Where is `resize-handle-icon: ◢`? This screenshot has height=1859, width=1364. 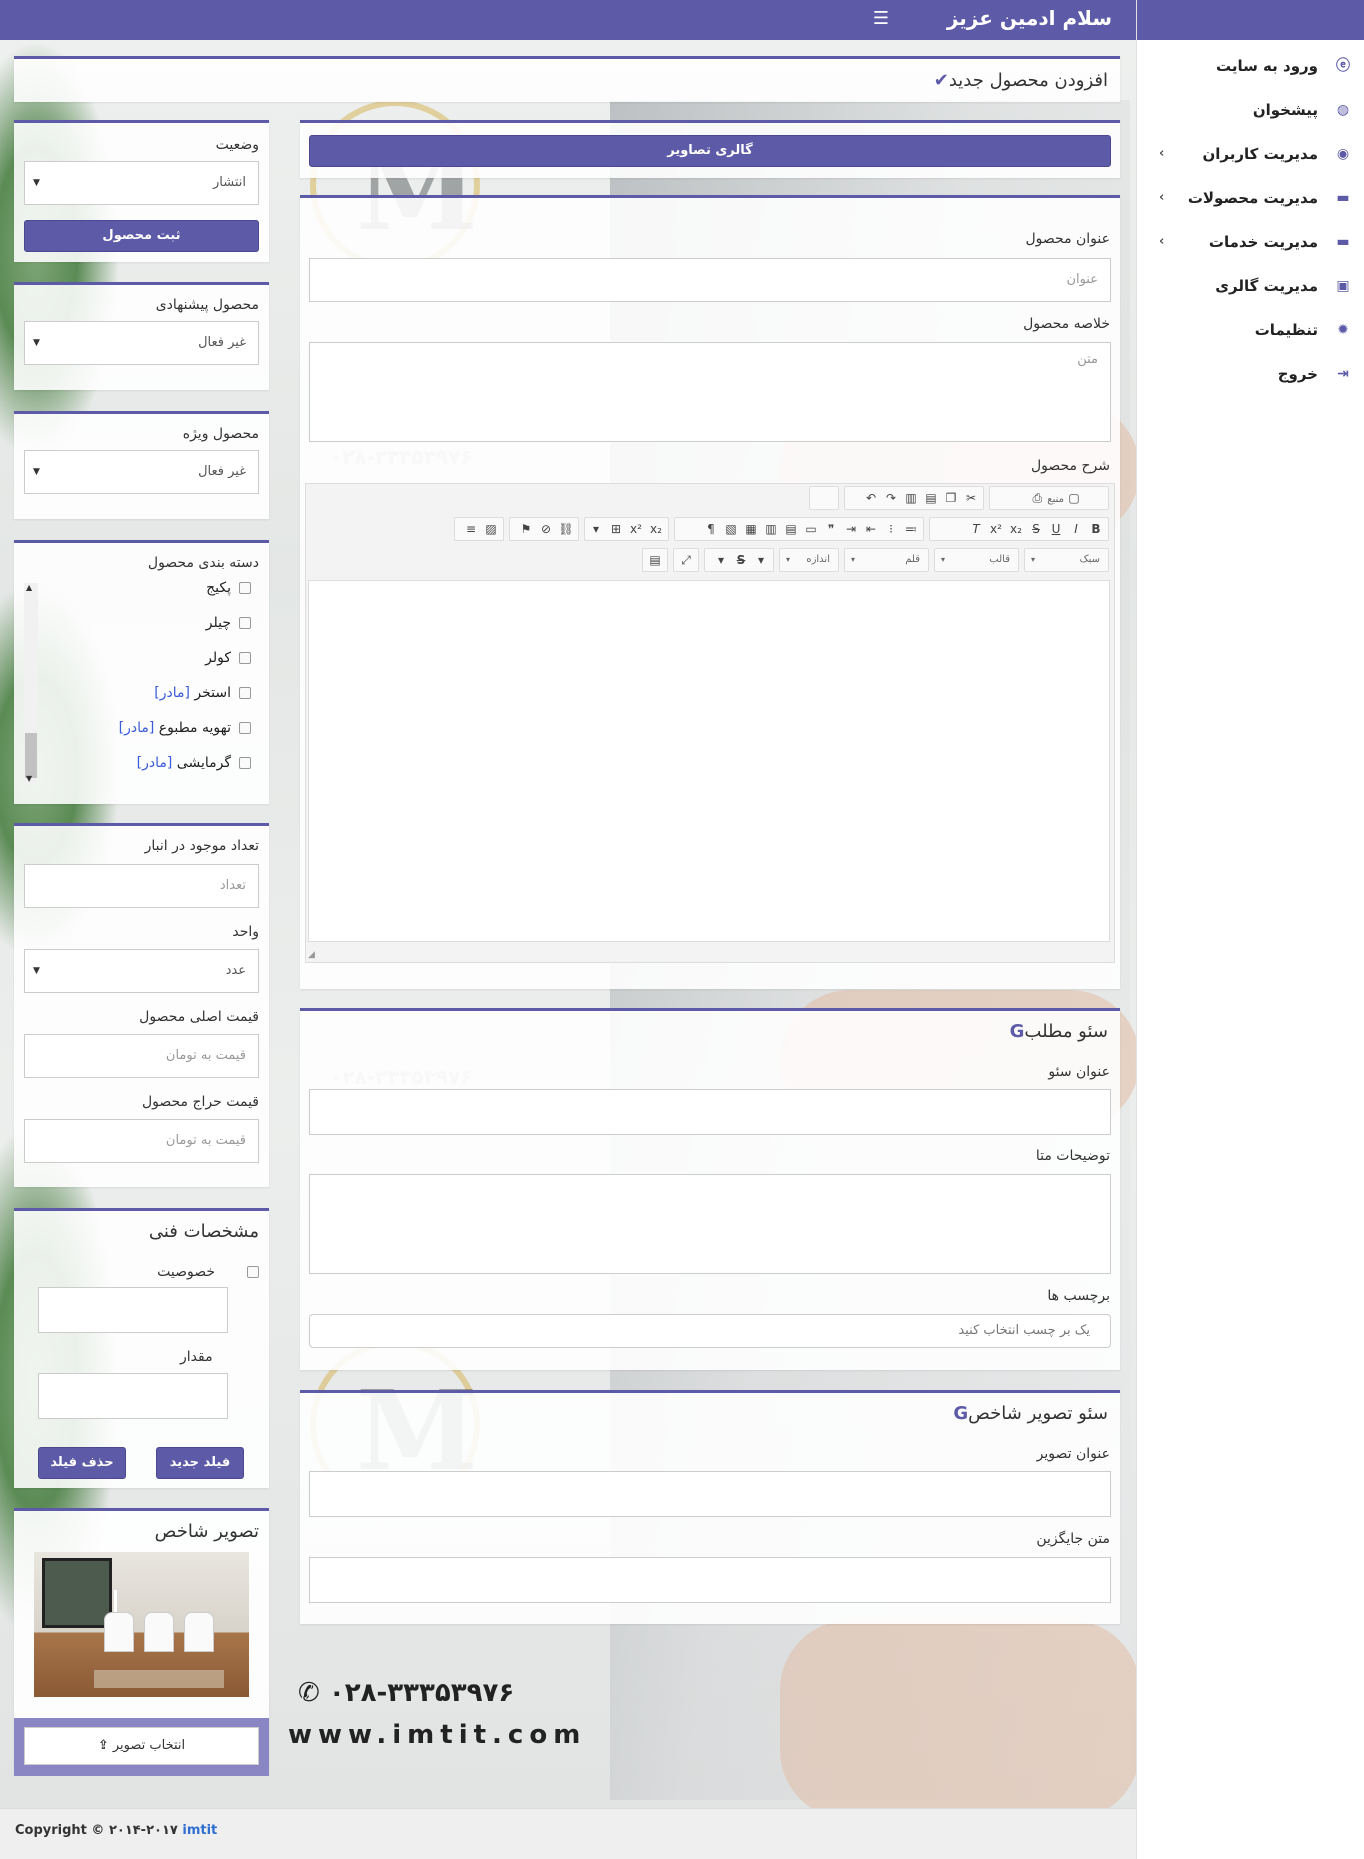
resize-handle-icon: ◢ is located at coordinates (311, 955).